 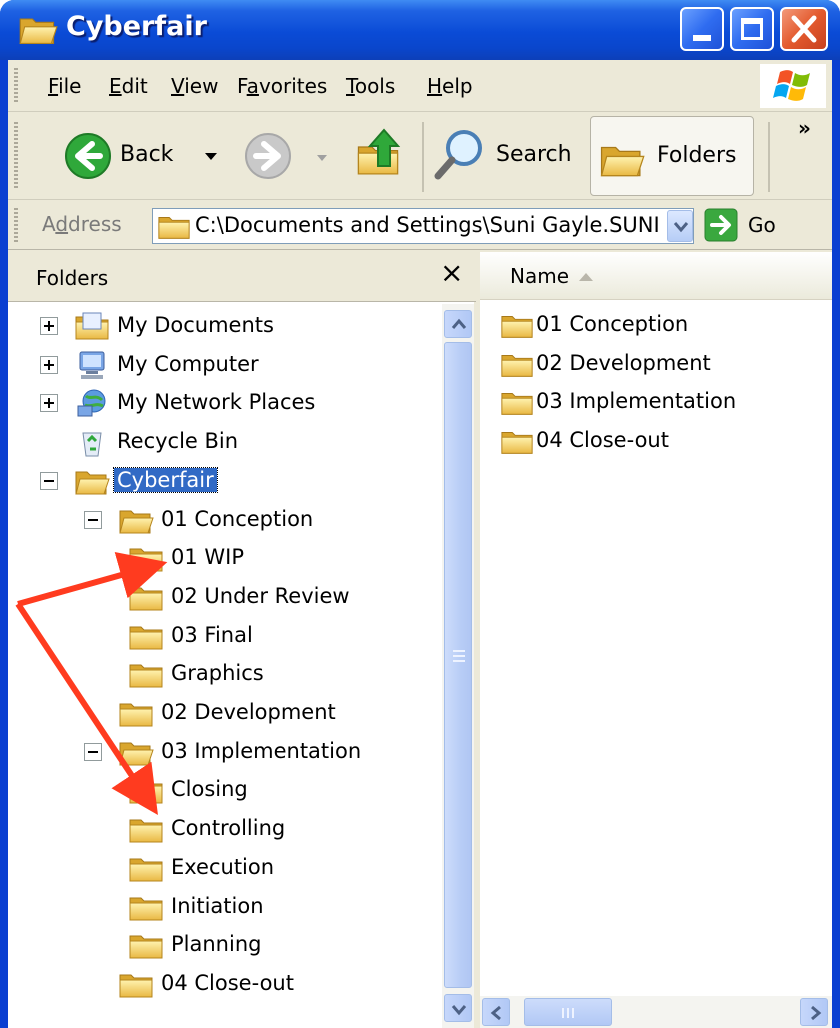 I want to click on maximize-icon, so click(x=752, y=29).